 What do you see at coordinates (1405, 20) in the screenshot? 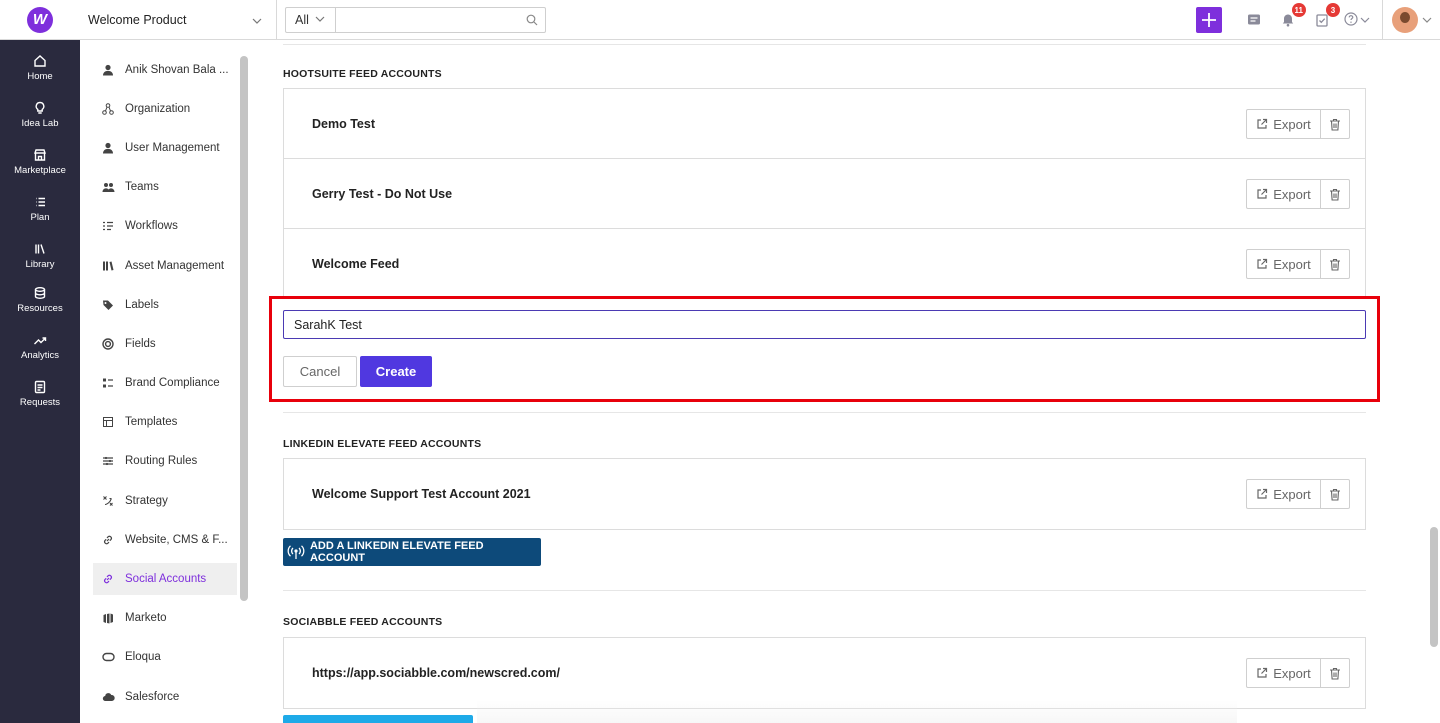
I see `avatar` at bounding box center [1405, 20].